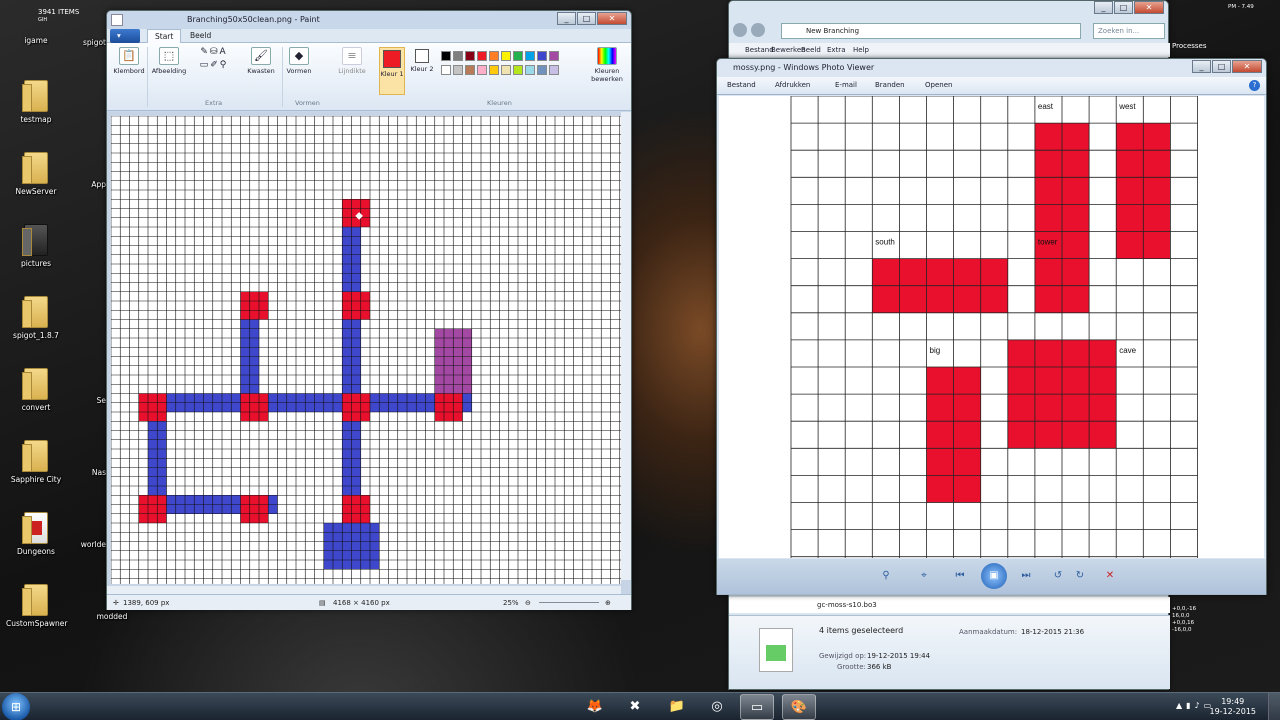 The height and width of the screenshot is (720, 1280). Describe the element at coordinates (84, 544) in the screenshot. I see `desktop-icon: worlde` at that location.